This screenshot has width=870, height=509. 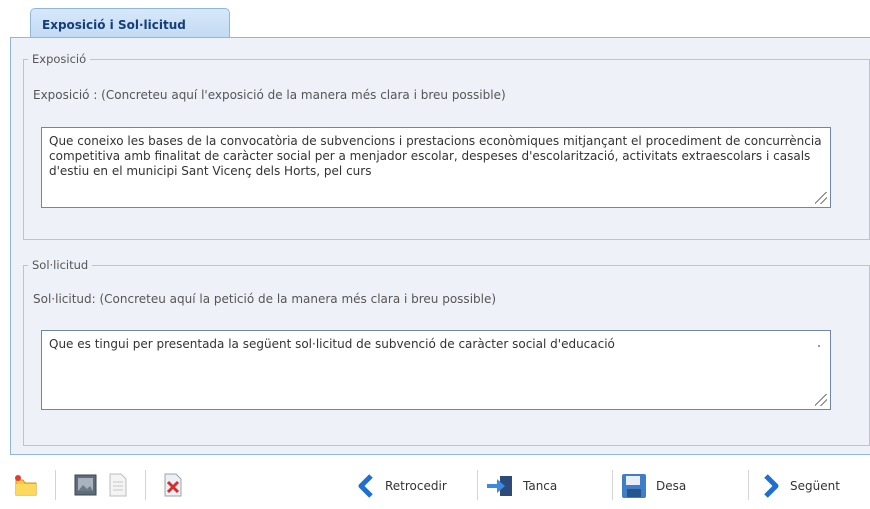 I want to click on next-button: Següent, so click(x=800, y=486).